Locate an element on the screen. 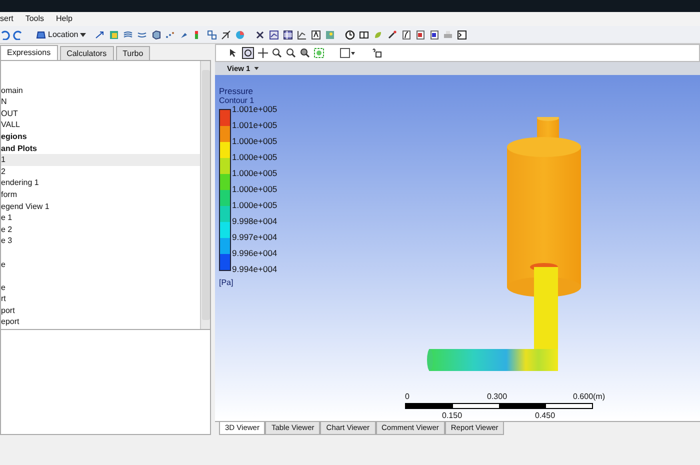  expression-icon is located at coordinates (260, 35).